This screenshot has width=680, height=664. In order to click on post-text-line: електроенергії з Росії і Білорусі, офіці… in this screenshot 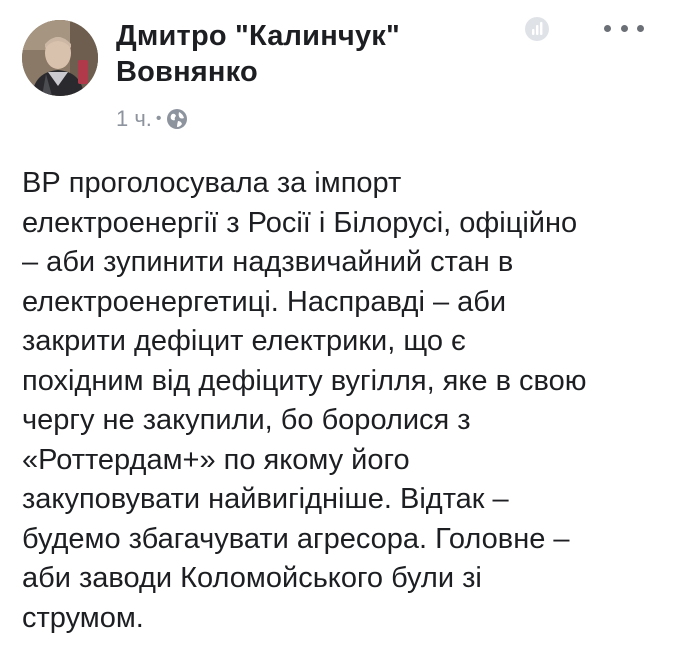, I will do `click(300, 222)`.